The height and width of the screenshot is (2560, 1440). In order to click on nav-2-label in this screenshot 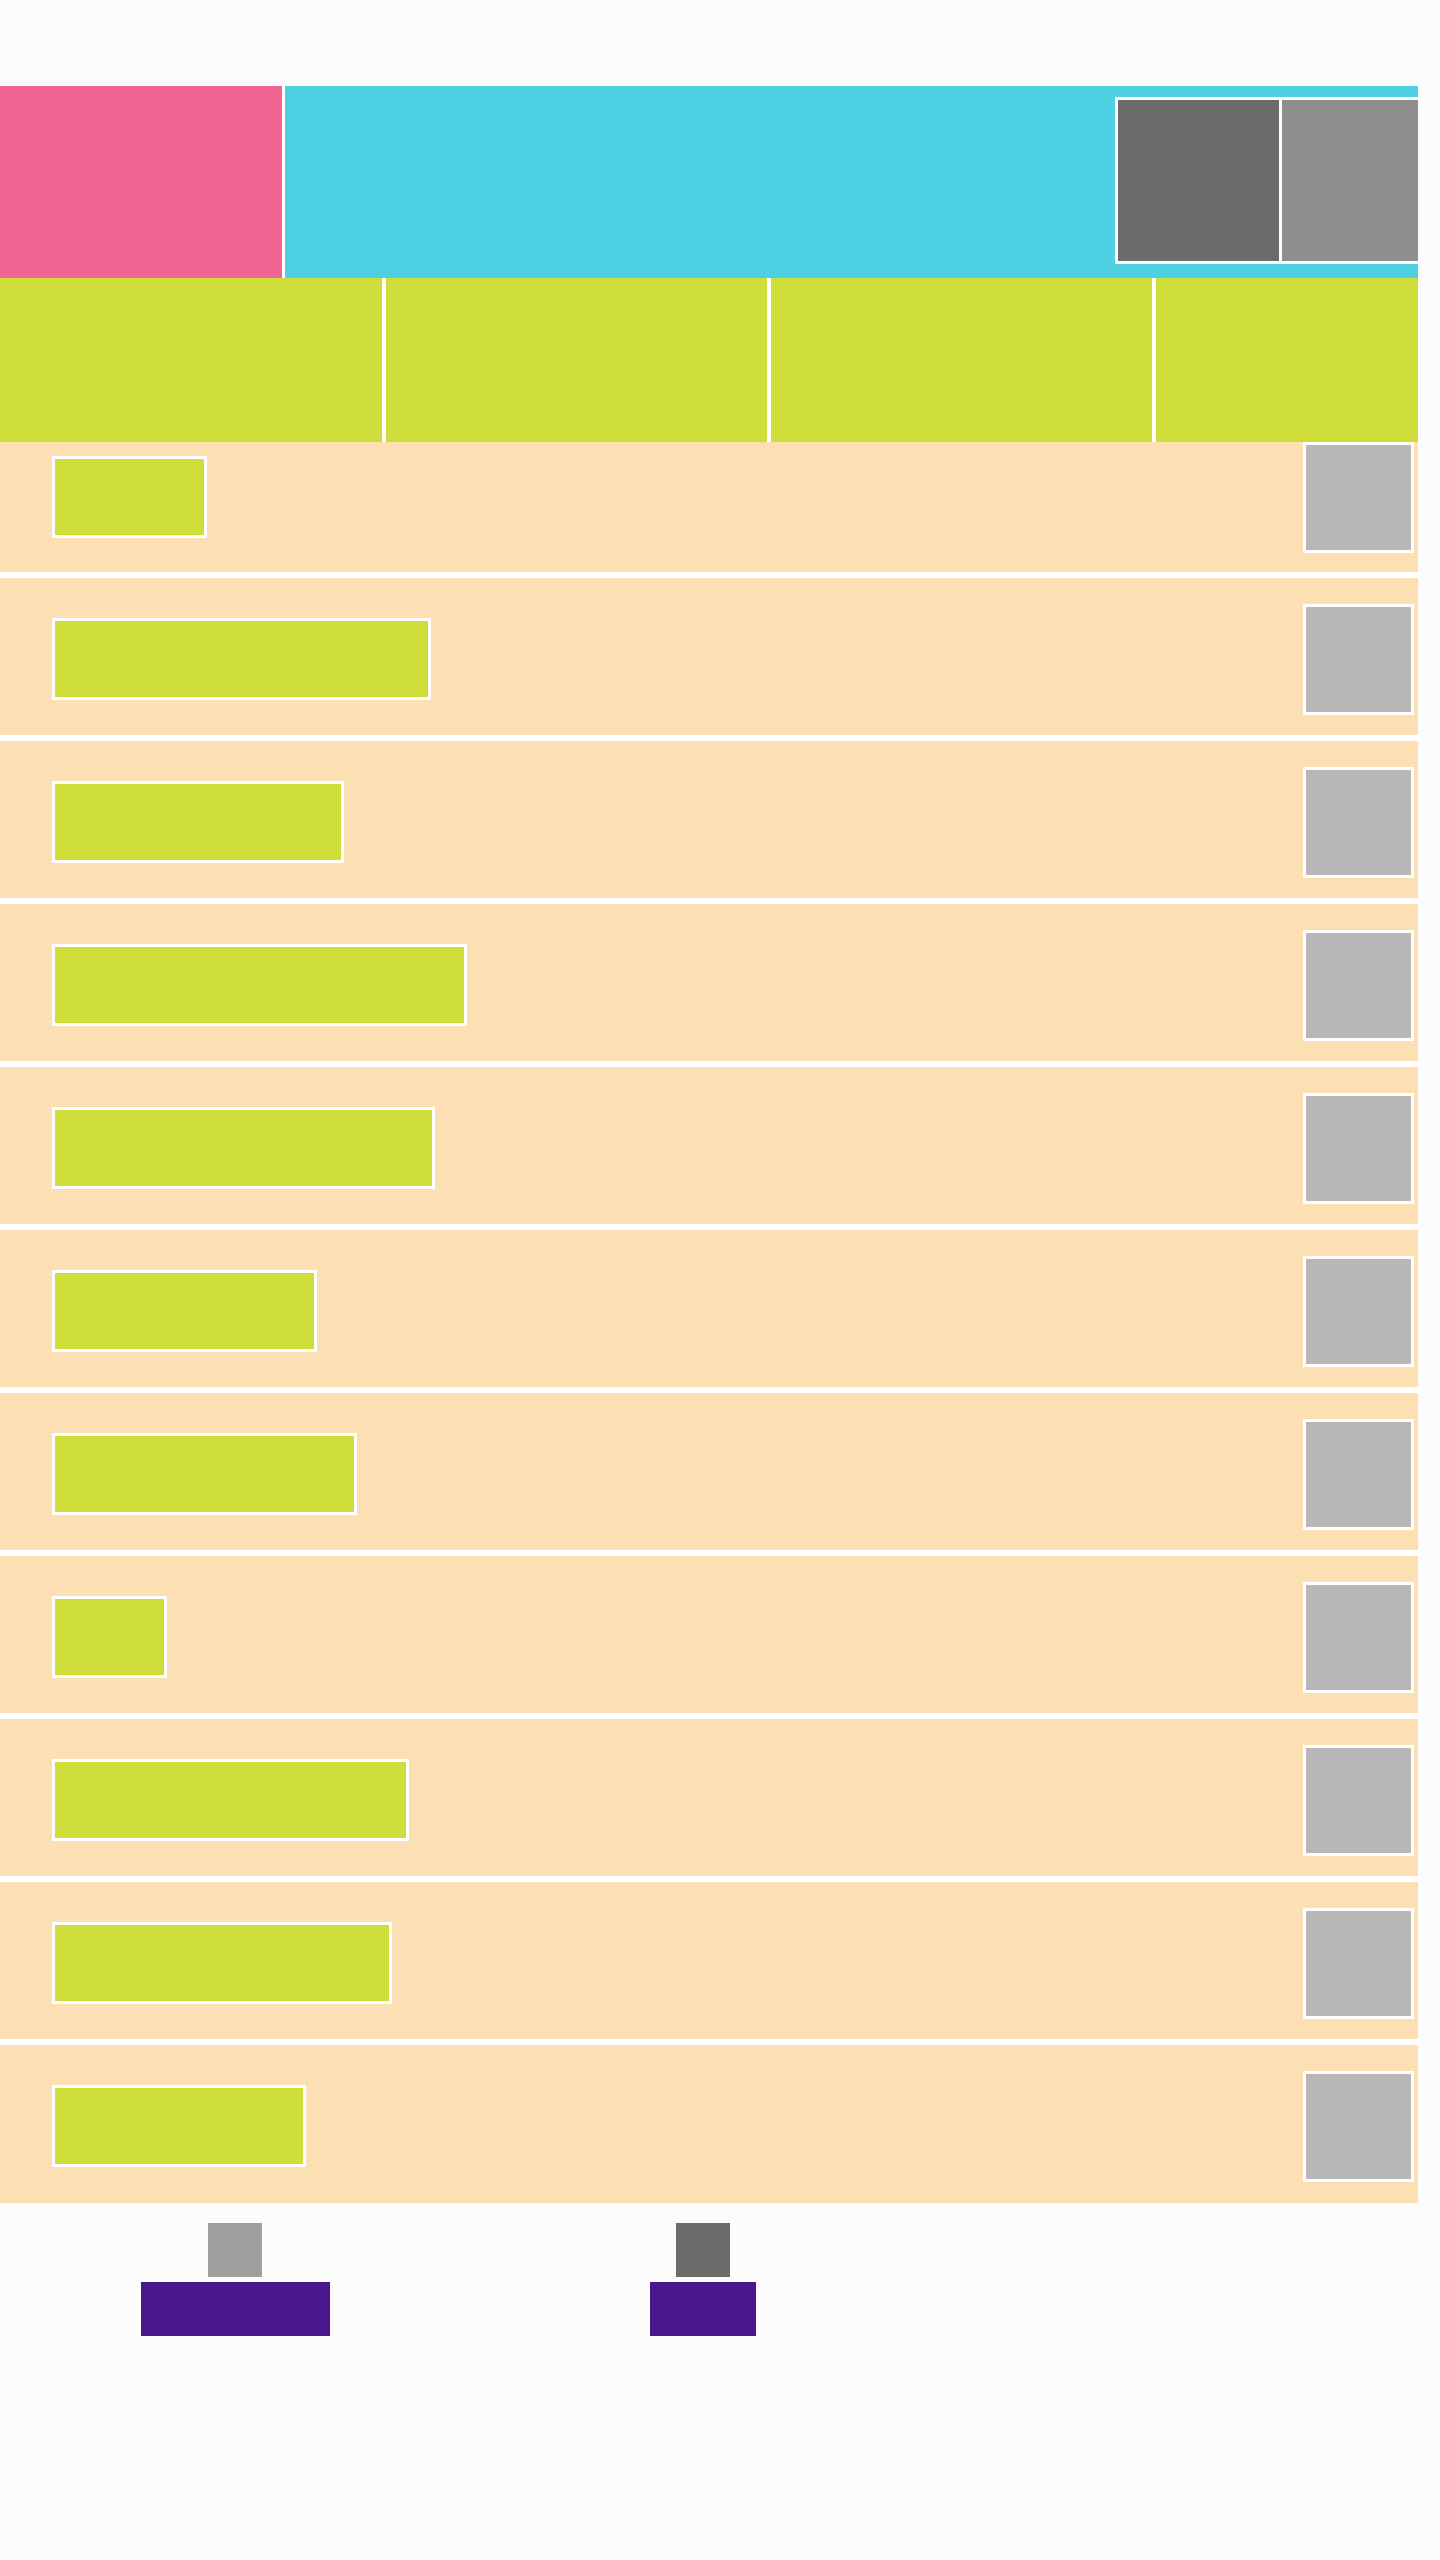, I will do `click(703, 2309)`.